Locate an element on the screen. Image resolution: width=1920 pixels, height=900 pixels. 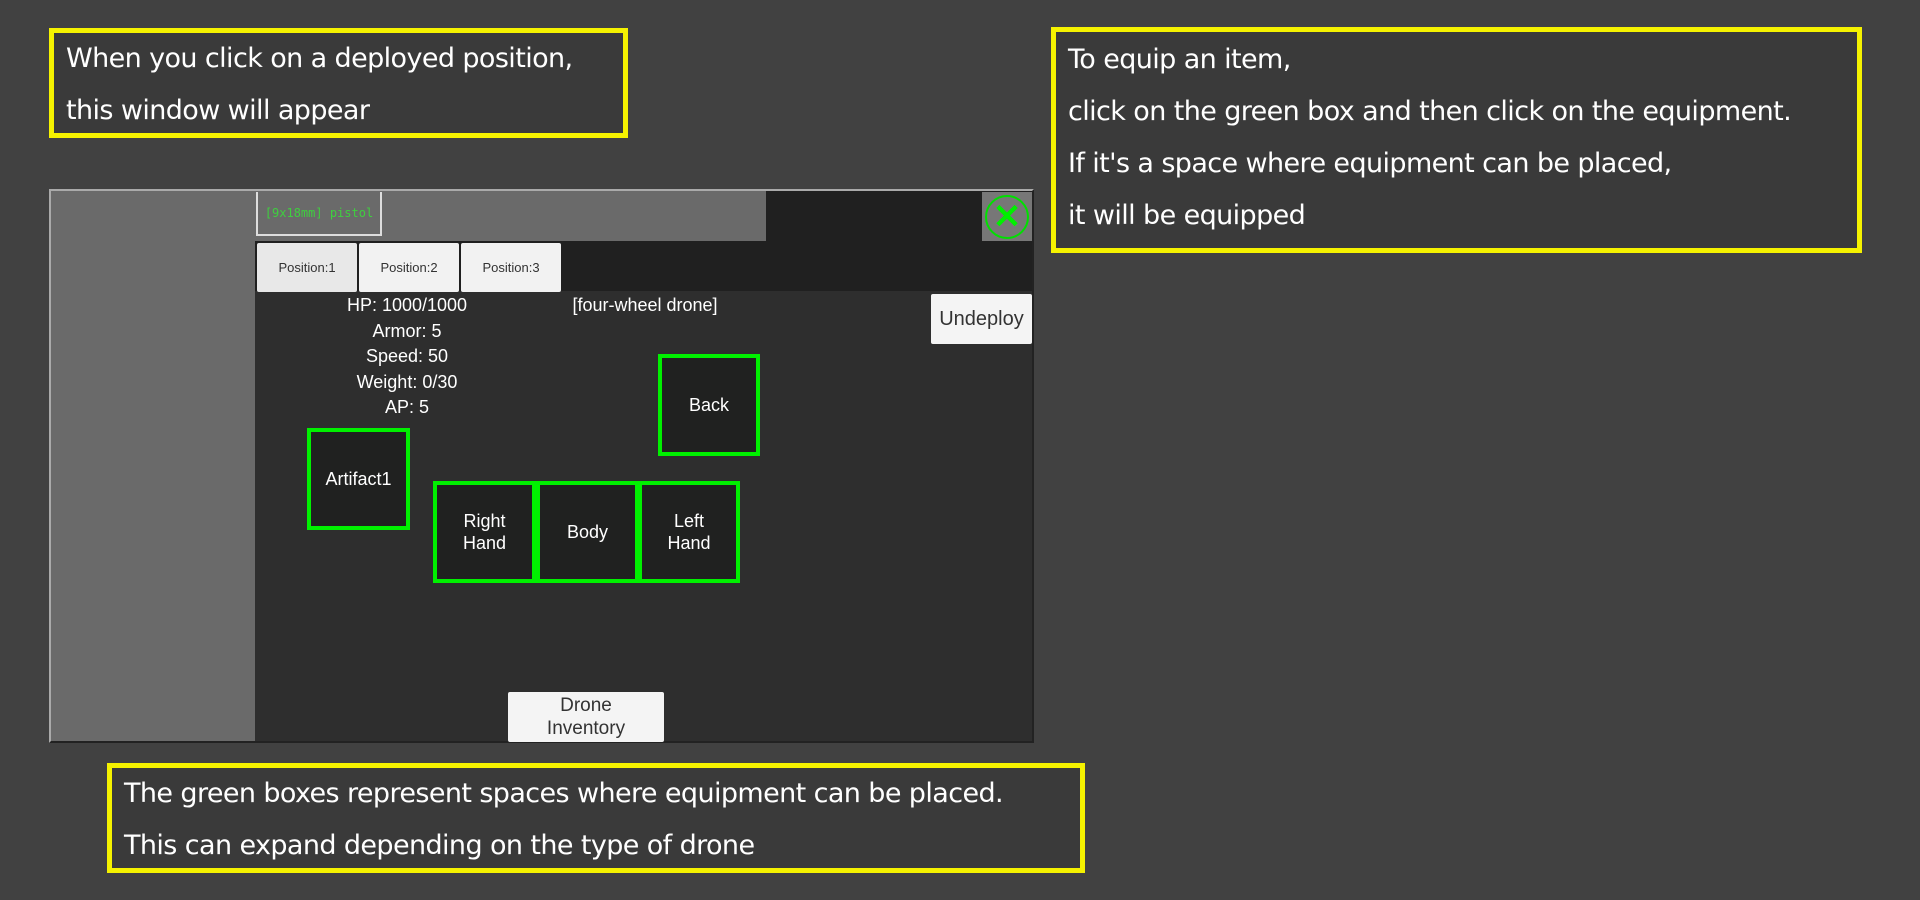
annotation-line: When you click on a deployed position, is located at coordinates (319, 58).